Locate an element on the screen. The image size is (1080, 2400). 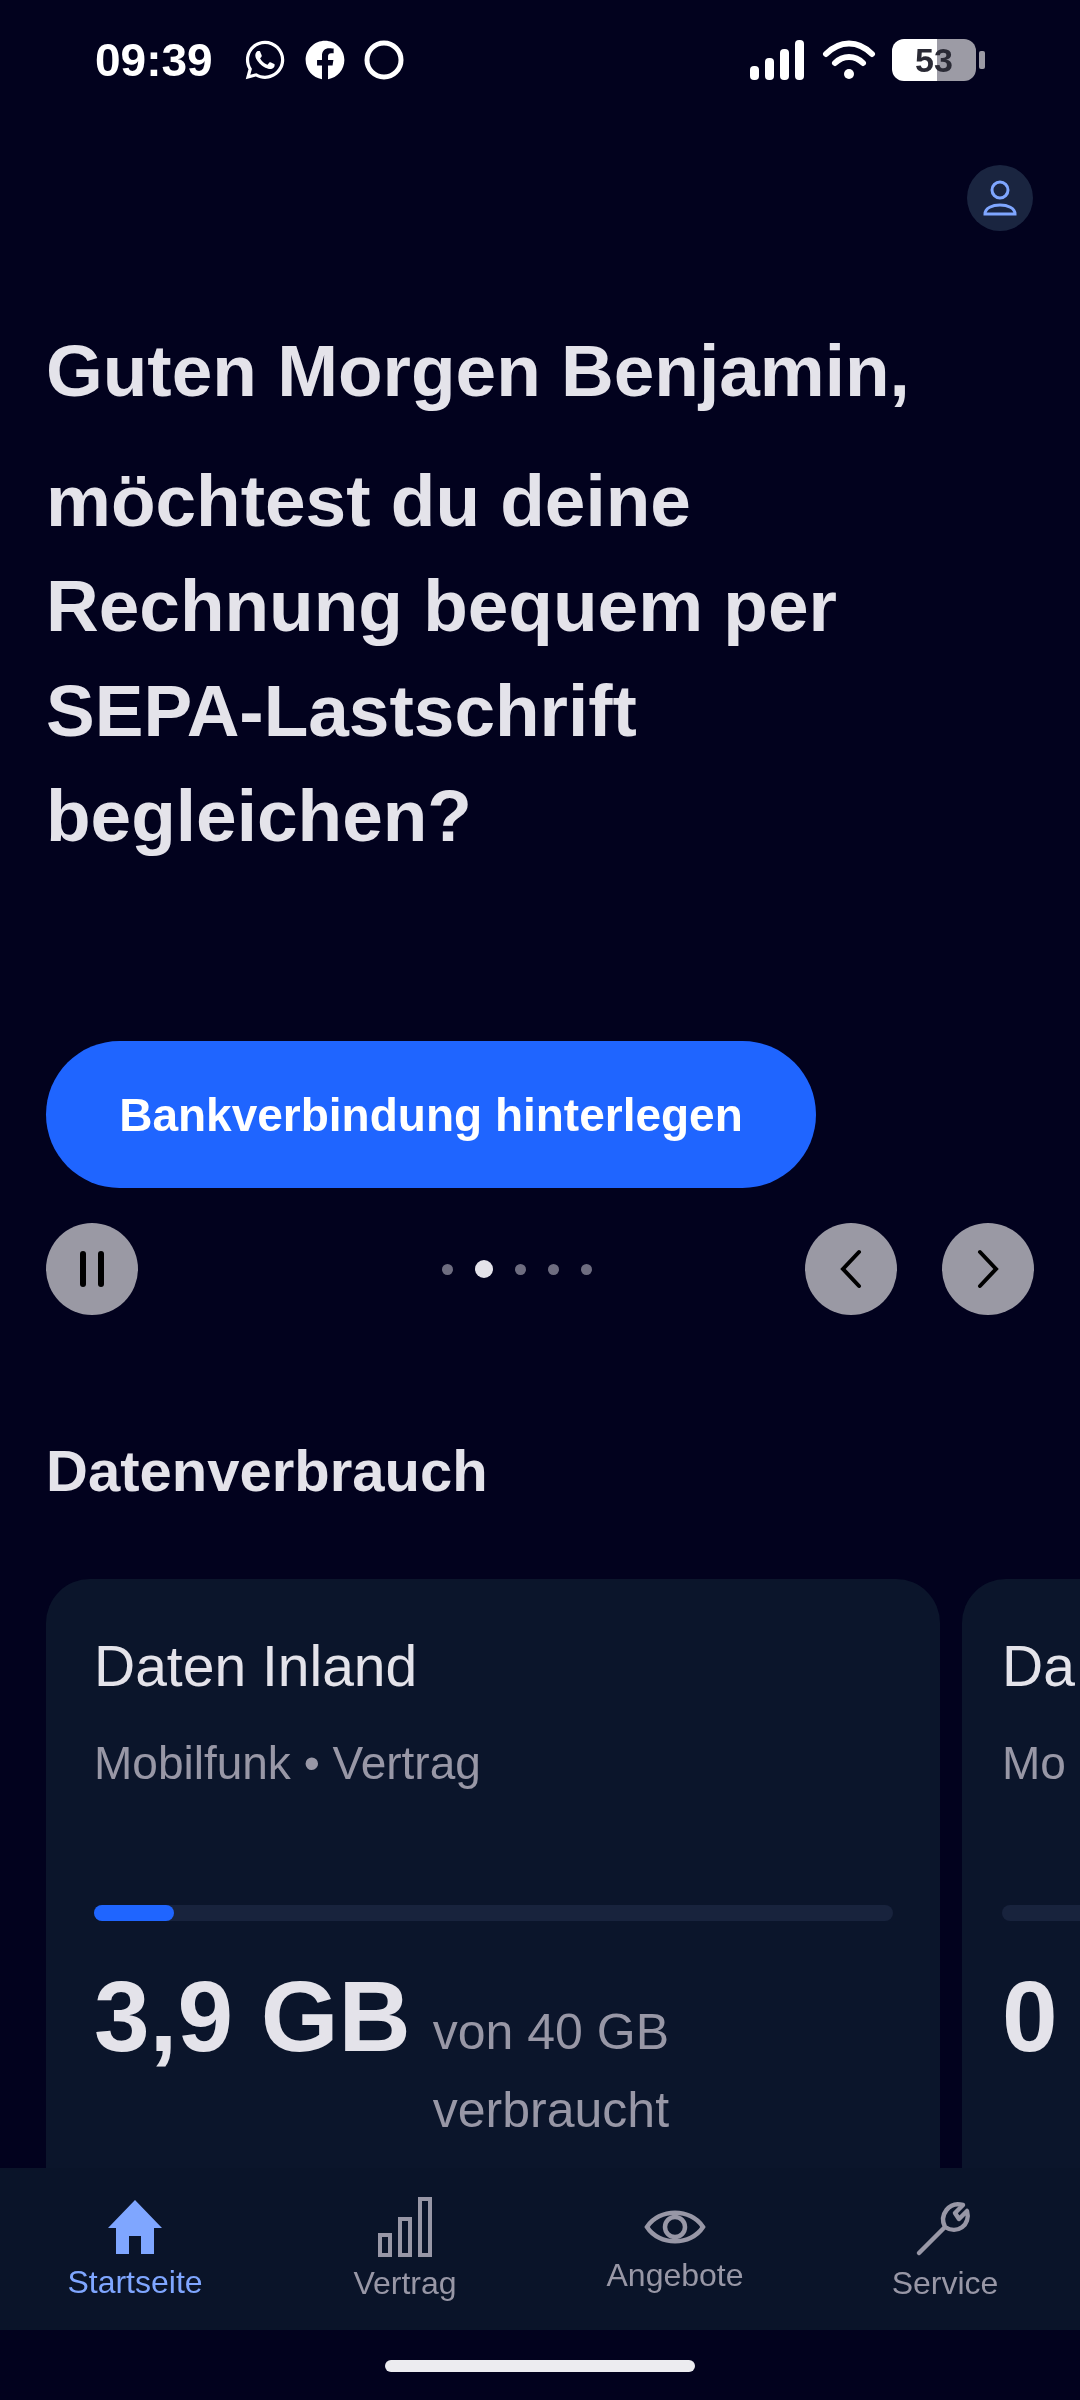
bank-details-button: Bankverbindung hinterlegen is located at coordinates (431, 1114).